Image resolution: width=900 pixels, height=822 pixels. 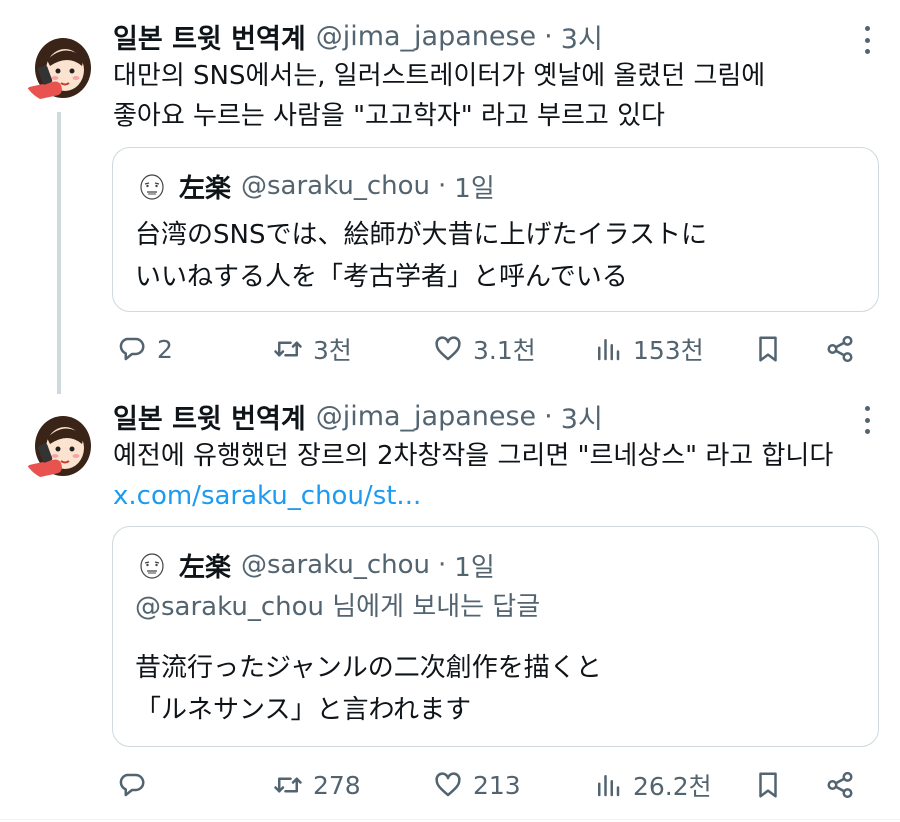 I want to click on reply-count: 2, so click(x=165, y=349).